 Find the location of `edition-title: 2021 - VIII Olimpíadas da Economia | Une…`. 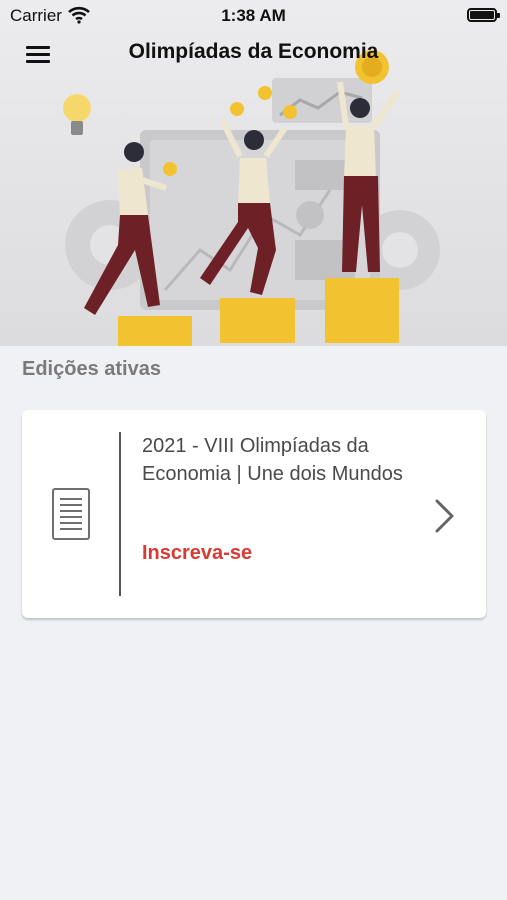

edition-title: 2021 - VIII Olimpíadas da Economia | Une… is located at coordinates (272, 460).